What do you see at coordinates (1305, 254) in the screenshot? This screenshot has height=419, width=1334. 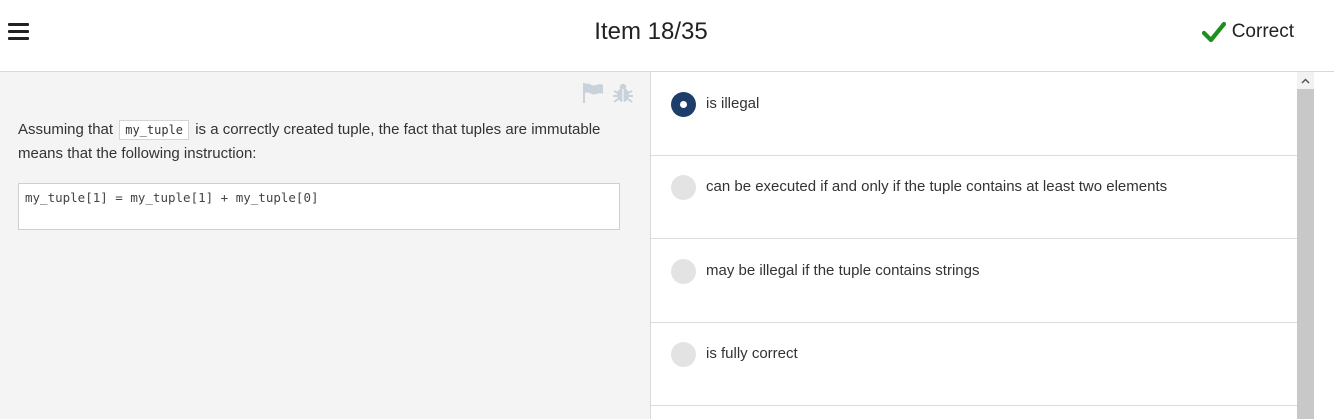 I see `scrollbar-thumb` at bounding box center [1305, 254].